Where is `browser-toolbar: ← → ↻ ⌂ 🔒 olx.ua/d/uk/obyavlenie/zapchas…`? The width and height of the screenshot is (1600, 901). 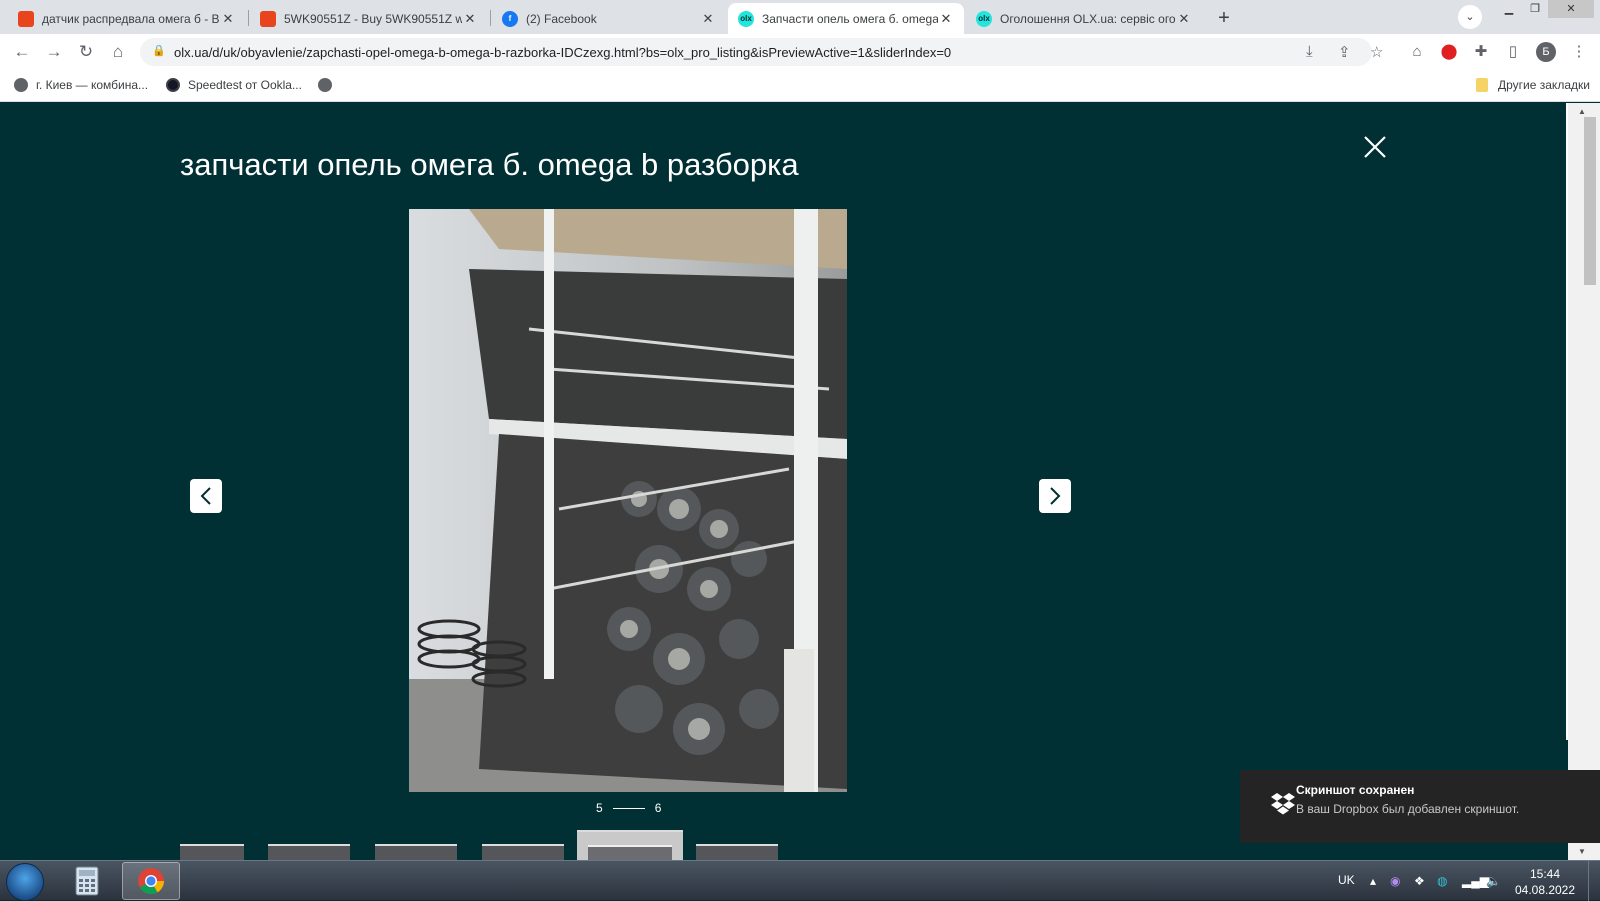
browser-toolbar: ← → ↻ ⌂ 🔒 olx.ua/d/uk/obyavlenie/zapchas… is located at coordinates (800, 52).